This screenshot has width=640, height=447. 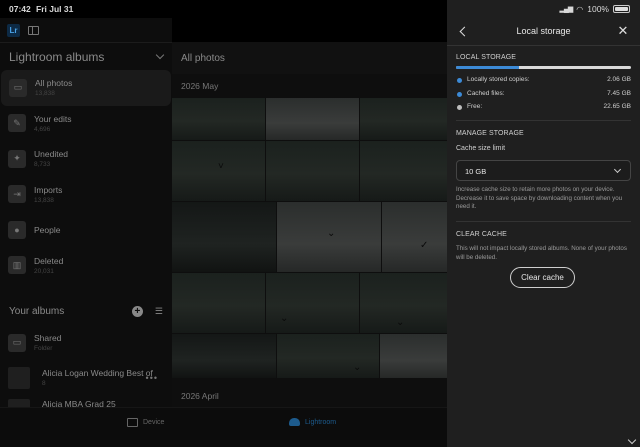 What do you see at coordinates (86, 311) in the screenshot?
I see `your-albums-header: Your albums + ☰` at bounding box center [86, 311].